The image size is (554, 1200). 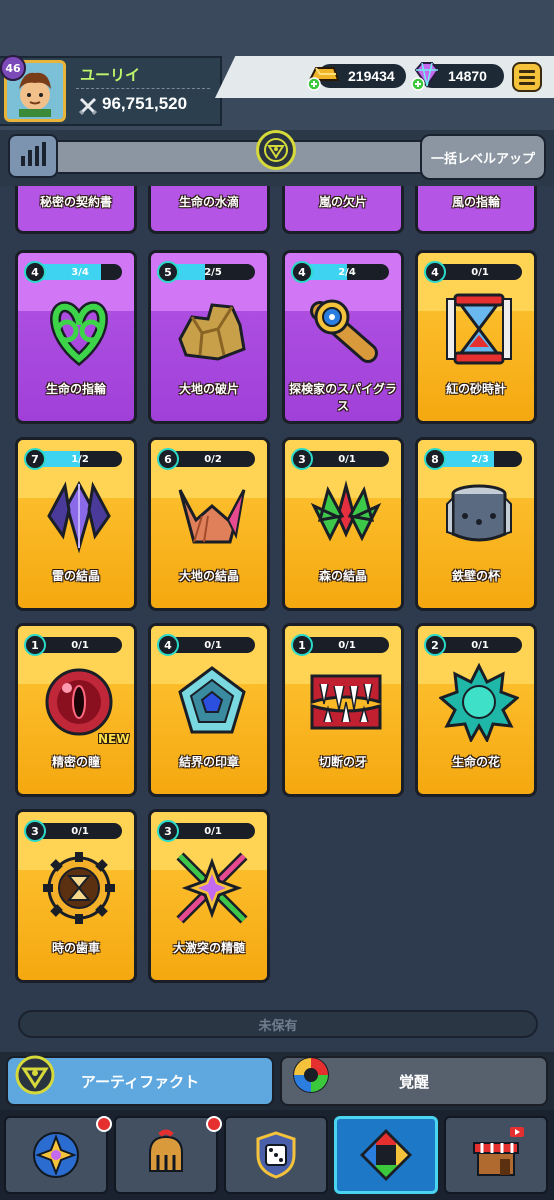 What do you see at coordinates (145, 103) in the screenshot?
I see `combat-power-value: 96,751,520` at bounding box center [145, 103].